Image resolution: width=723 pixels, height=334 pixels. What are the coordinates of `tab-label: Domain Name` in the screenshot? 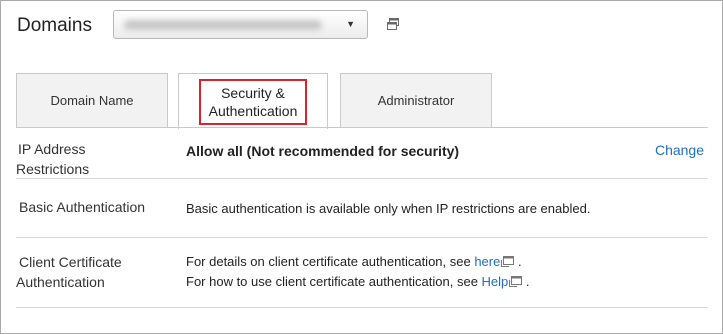 It's located at (92, 100).